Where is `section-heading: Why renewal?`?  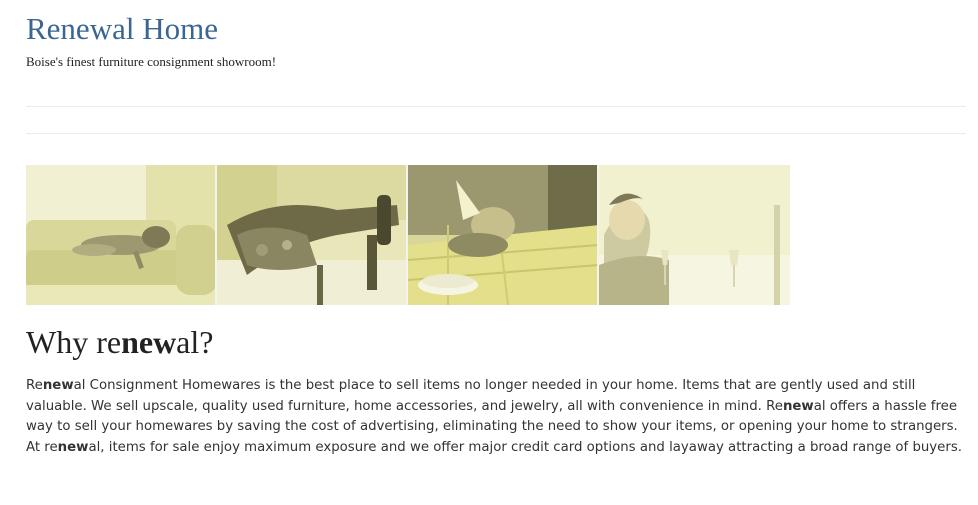
section-heading: Why renewal? is located at coordinates (120, 342).